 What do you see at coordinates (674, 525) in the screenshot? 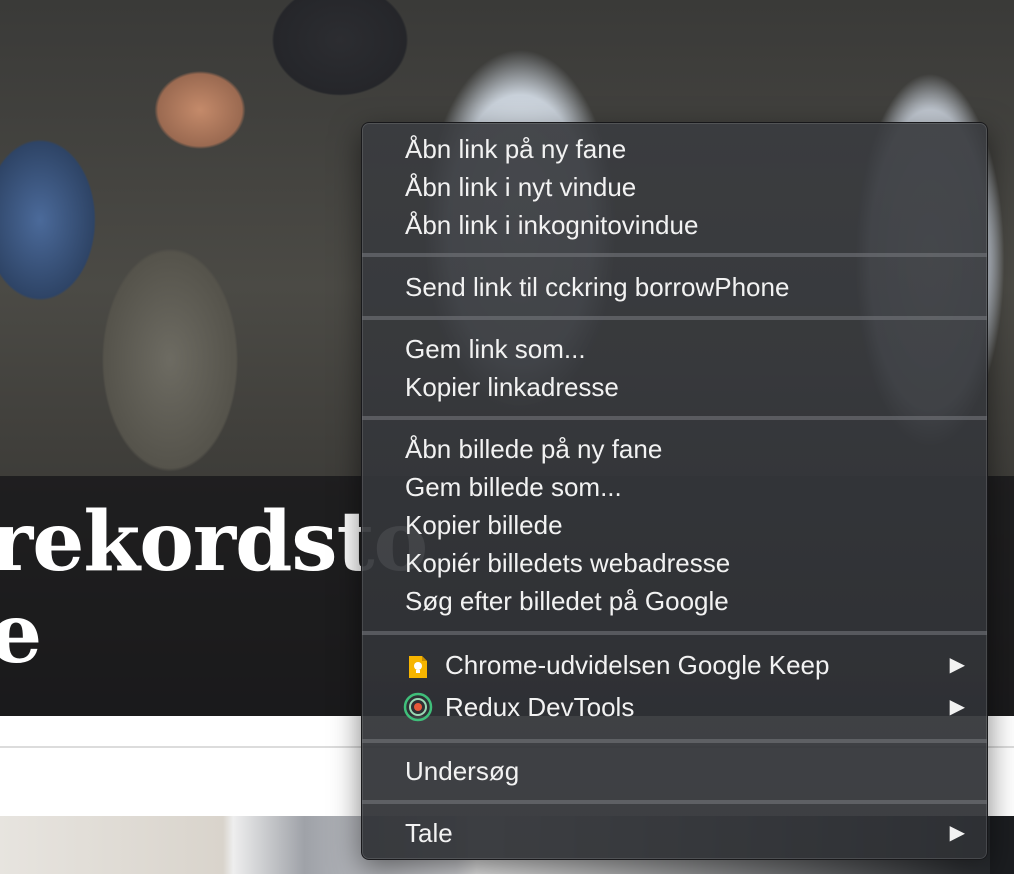
I see `menu-item-copy-image: Kopier billede` at bounding box center [674, 525].